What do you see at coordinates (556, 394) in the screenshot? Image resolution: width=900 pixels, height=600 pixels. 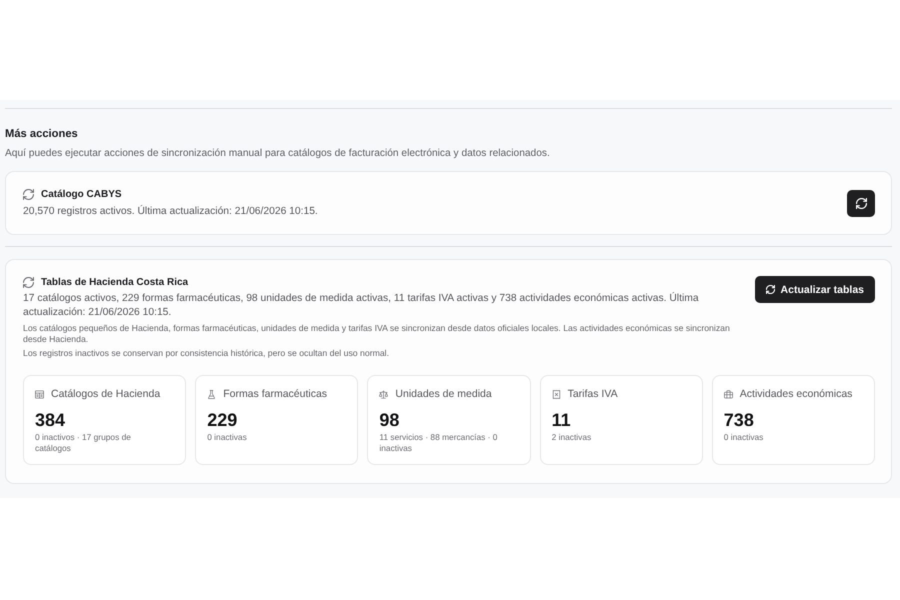 I see `receipt-icon` at bounding box center [556, 394].